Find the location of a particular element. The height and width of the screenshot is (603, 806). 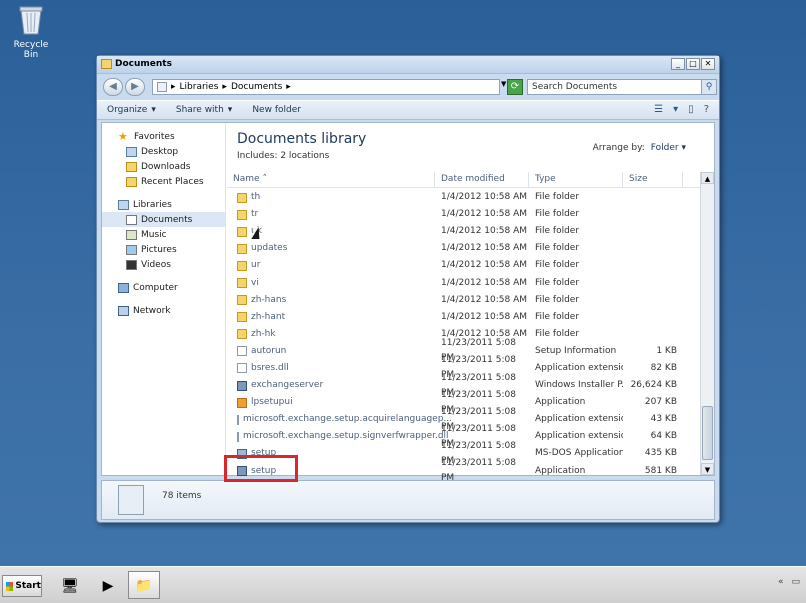

explorer-taskbar-icon: 📁 is located at coordinates (144, 585).